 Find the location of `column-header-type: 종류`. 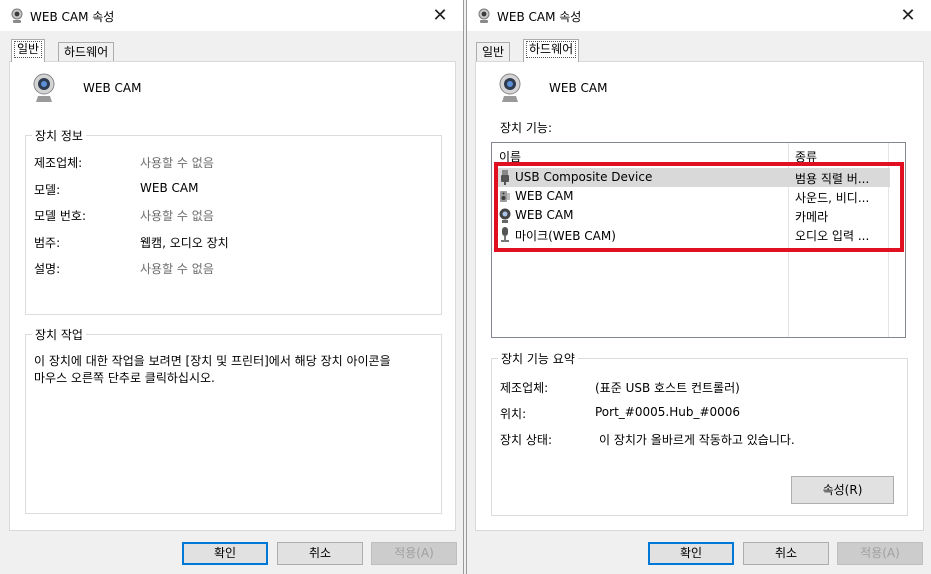

column-header-type: 종류 is located at coordinates (806, 156).